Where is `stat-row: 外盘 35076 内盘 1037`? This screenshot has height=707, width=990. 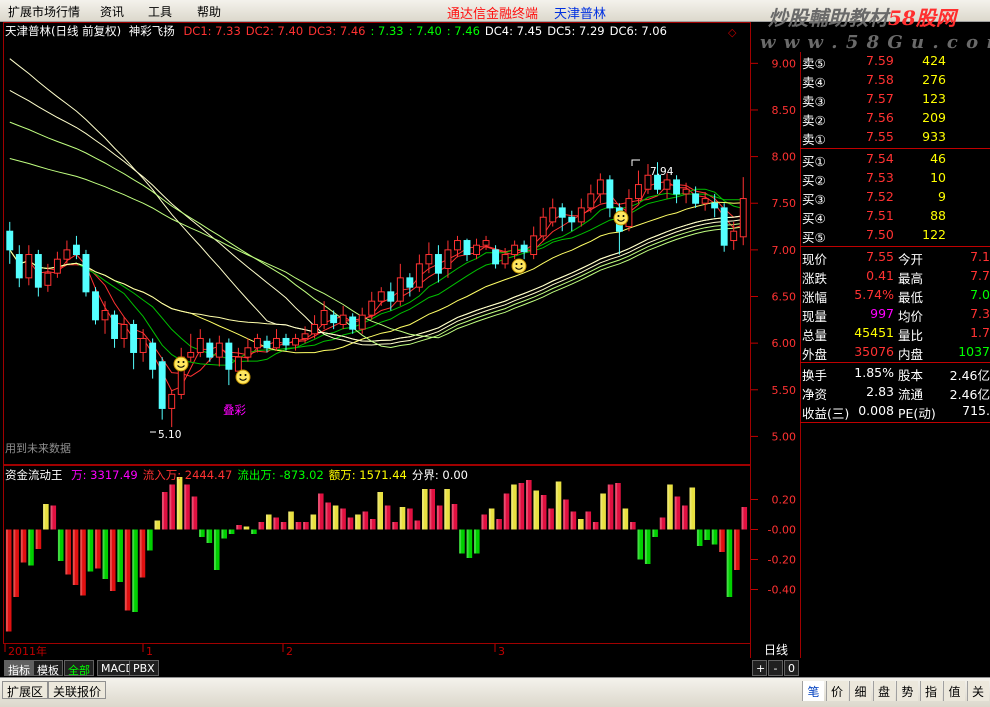 stat-row: 外盘 35076 内盘 1037 is located at coordinates (895, 352).